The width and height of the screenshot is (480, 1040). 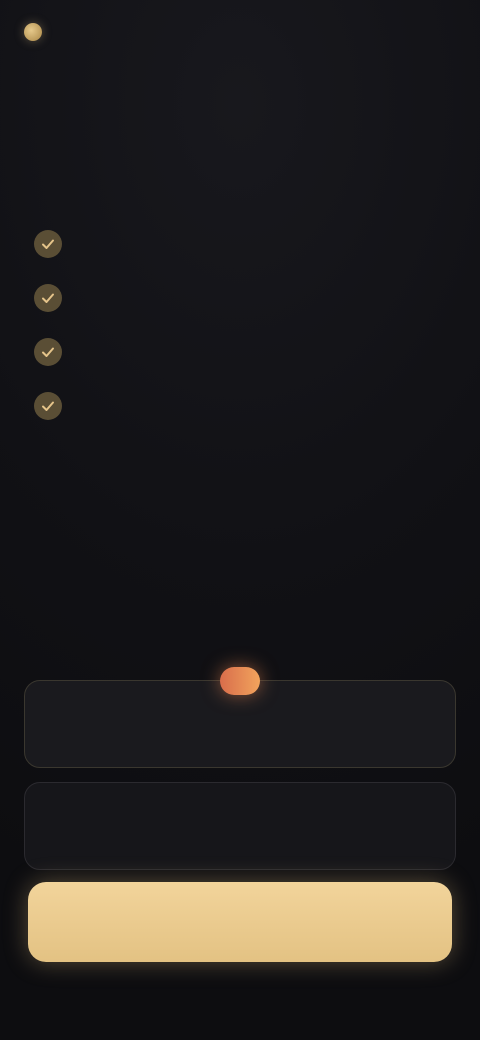 I want to click on continue-button, so click(x=240, y=922).